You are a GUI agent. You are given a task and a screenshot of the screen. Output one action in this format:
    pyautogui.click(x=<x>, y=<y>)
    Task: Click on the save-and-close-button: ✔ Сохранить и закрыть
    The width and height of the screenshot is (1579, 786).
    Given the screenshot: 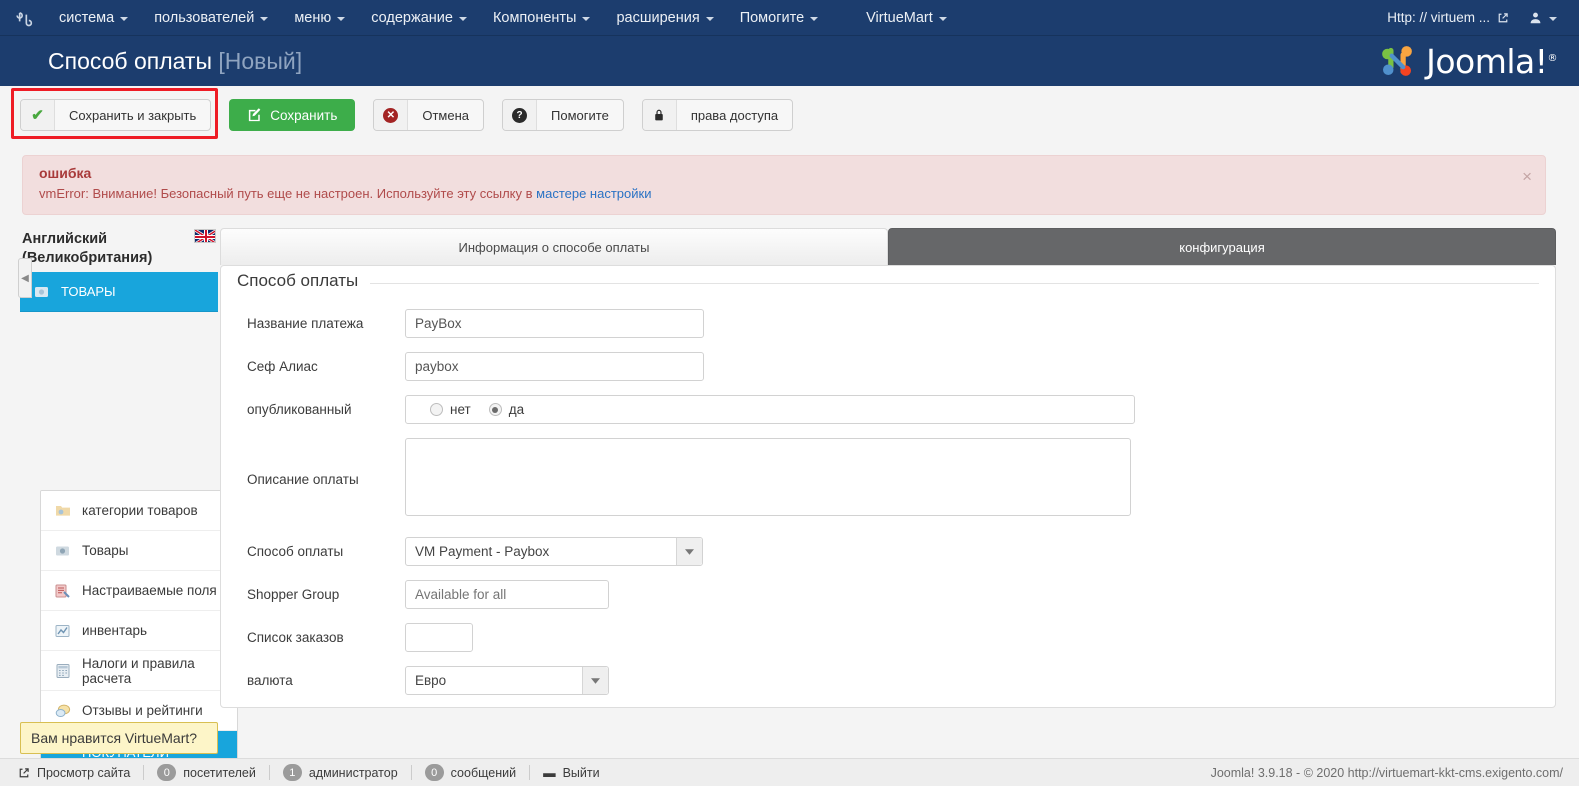 What is the action you would take?
    pyautogui.click(x=116, y=115)
    